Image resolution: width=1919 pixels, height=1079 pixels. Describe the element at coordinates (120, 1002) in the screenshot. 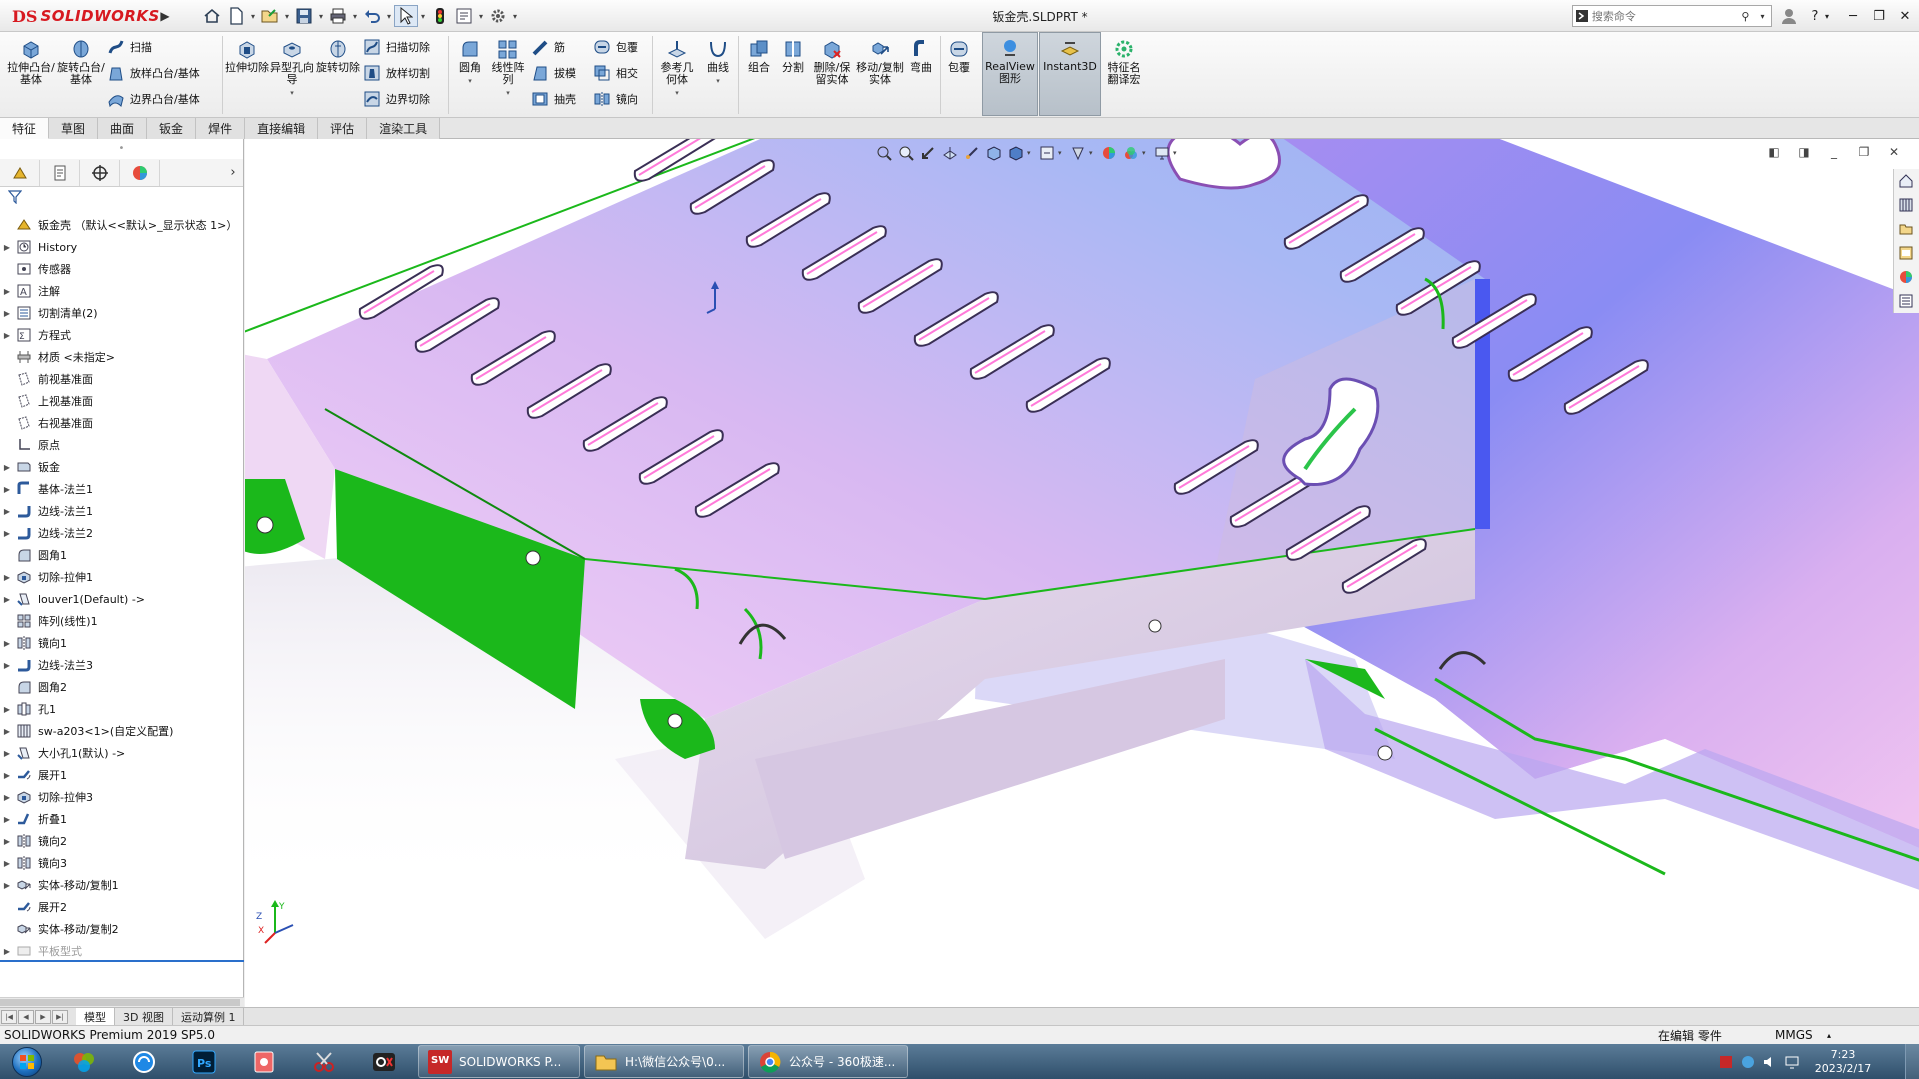

I see `scrollbar-thumb` at that location.